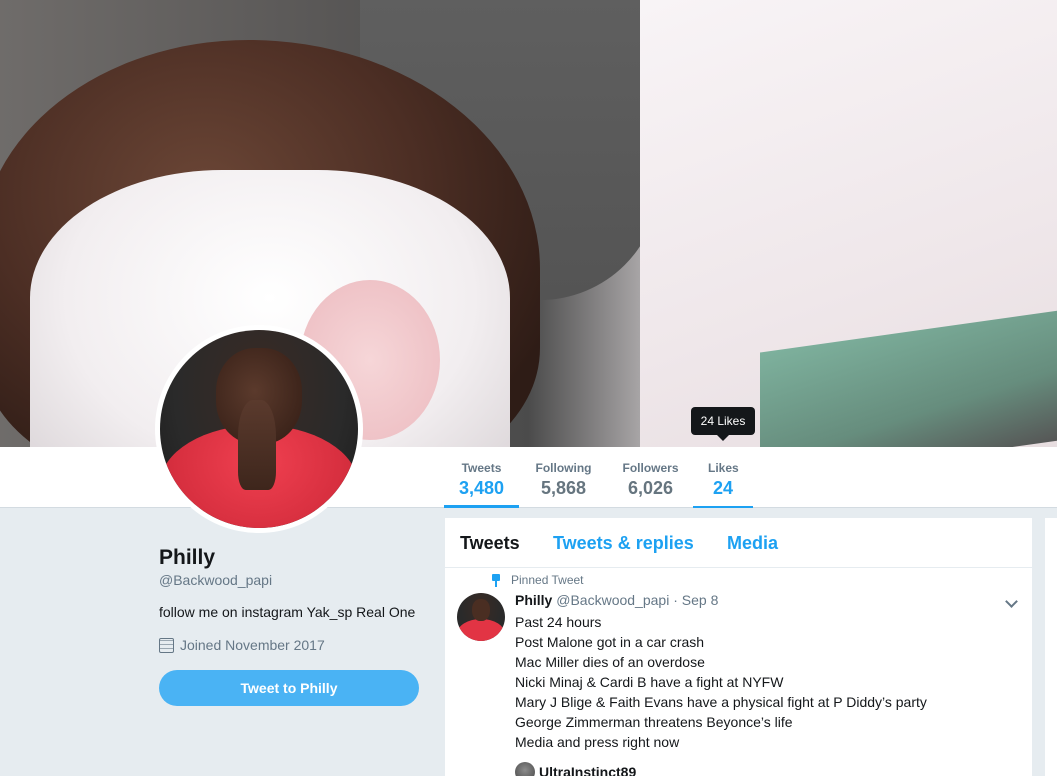  What do you see at coordinates (215, 580) in the screenshot?
I see `profile-handle: @Backwood_papi` at bounding box center [215, 580].